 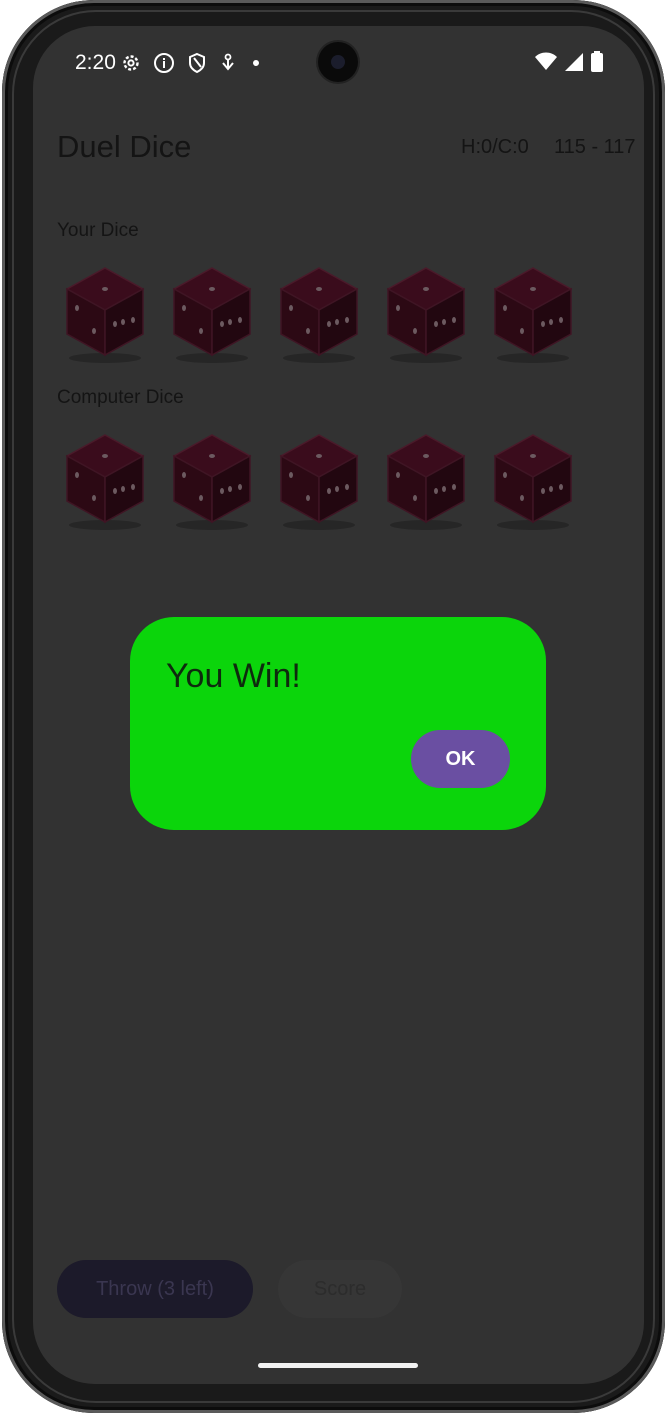 I want to click on battery-icon, so click(x=597, y=65).